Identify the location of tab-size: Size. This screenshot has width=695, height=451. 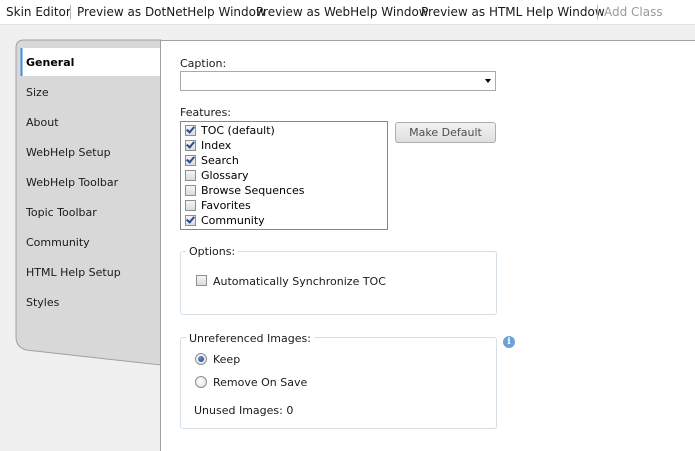
(37, 93).